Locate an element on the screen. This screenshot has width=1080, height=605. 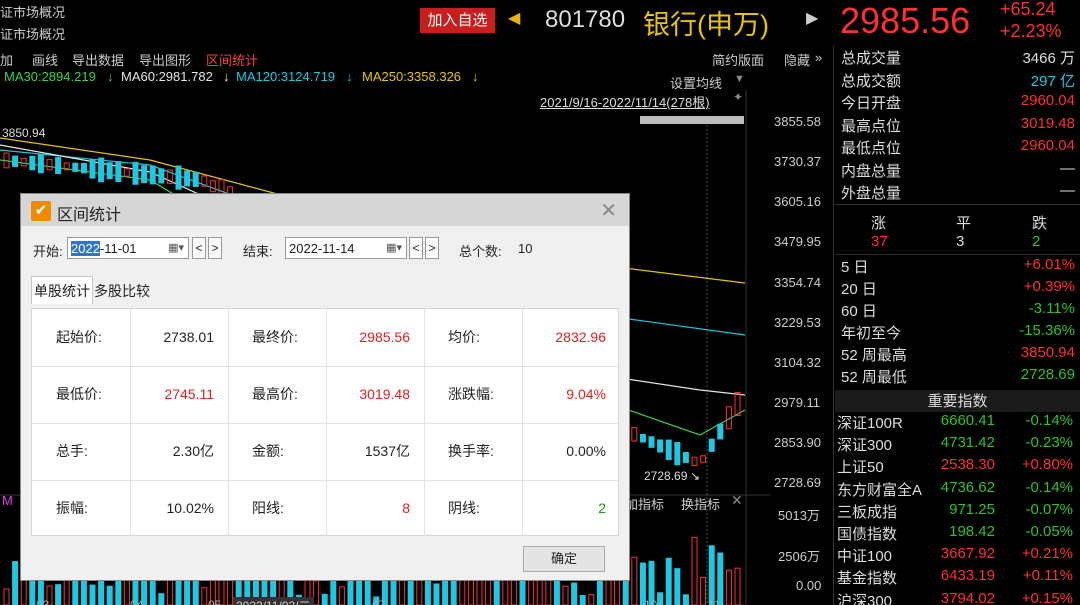
vol-tick: 0.00 is located at coordinates (809, 585).